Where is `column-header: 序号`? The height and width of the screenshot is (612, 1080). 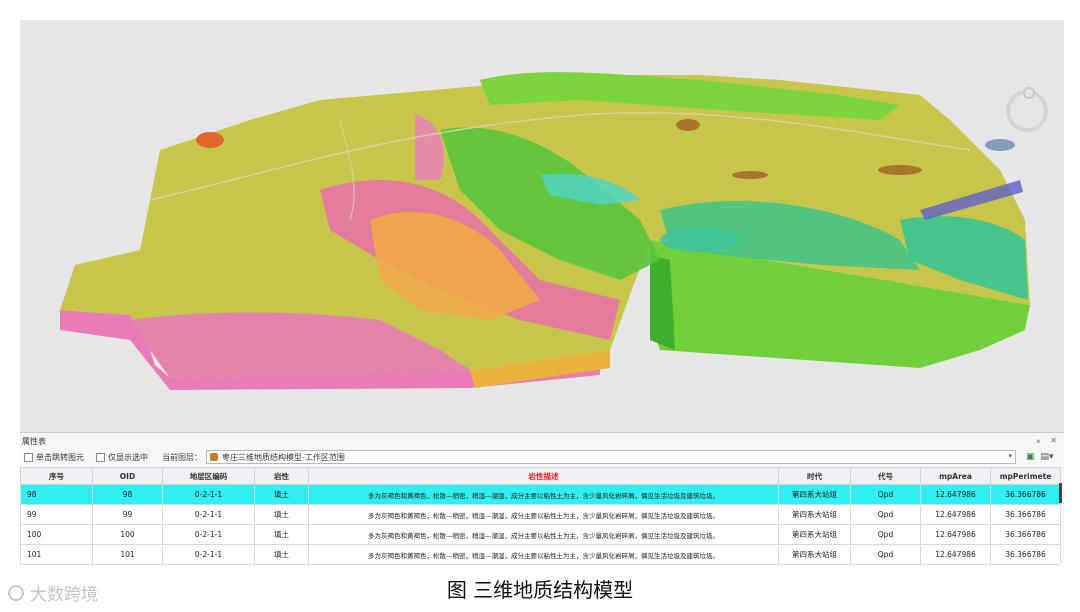 column-header: 序号 is located at coordinates (56, 476).